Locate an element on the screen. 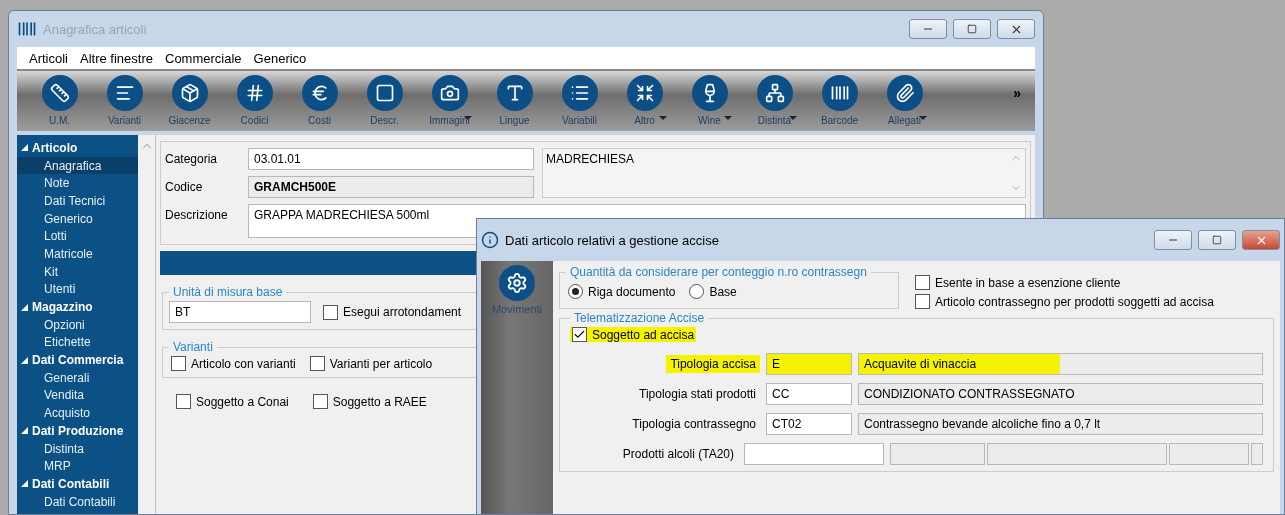 The height and width of the screenshot is (515, 1285). bars-icon is located at coordinates (124, 93).